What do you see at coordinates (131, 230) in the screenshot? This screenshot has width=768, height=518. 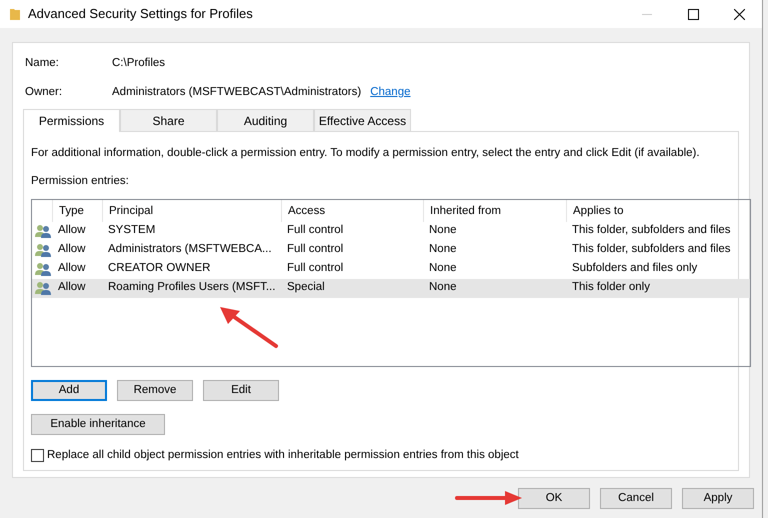 I see `table-cell-text: SYSTEM` at bounding box center [131, 230].